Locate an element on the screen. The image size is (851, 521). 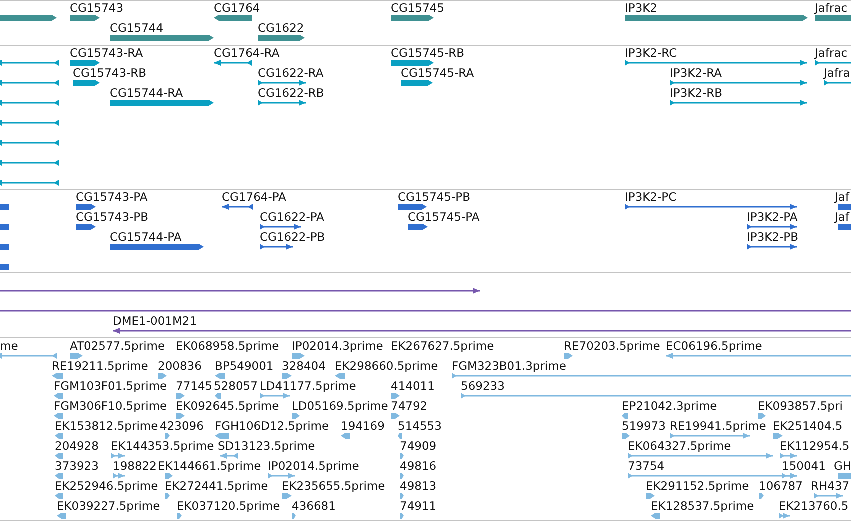
feature-label: EK291152.5prime is located at coordinates (698, 486).